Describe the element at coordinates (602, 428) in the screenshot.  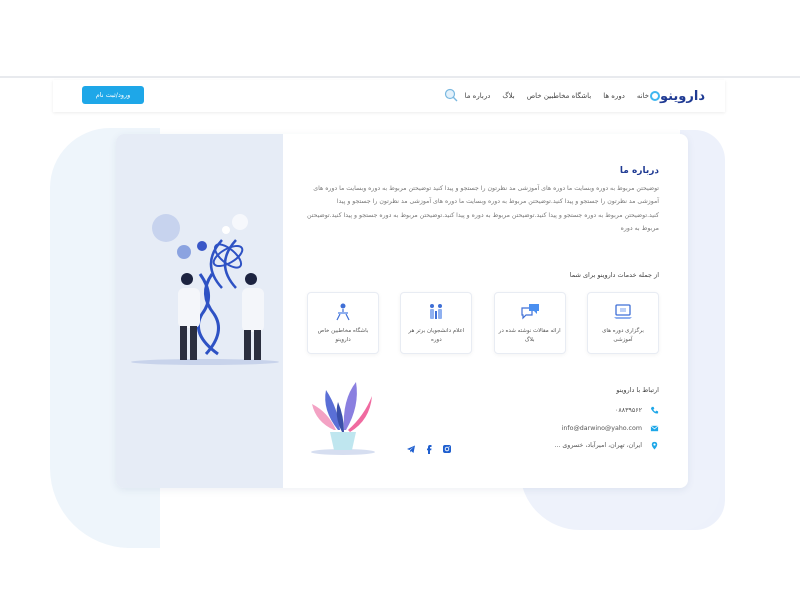
I see `email-address: info@darwino@yaho.com` at that location.